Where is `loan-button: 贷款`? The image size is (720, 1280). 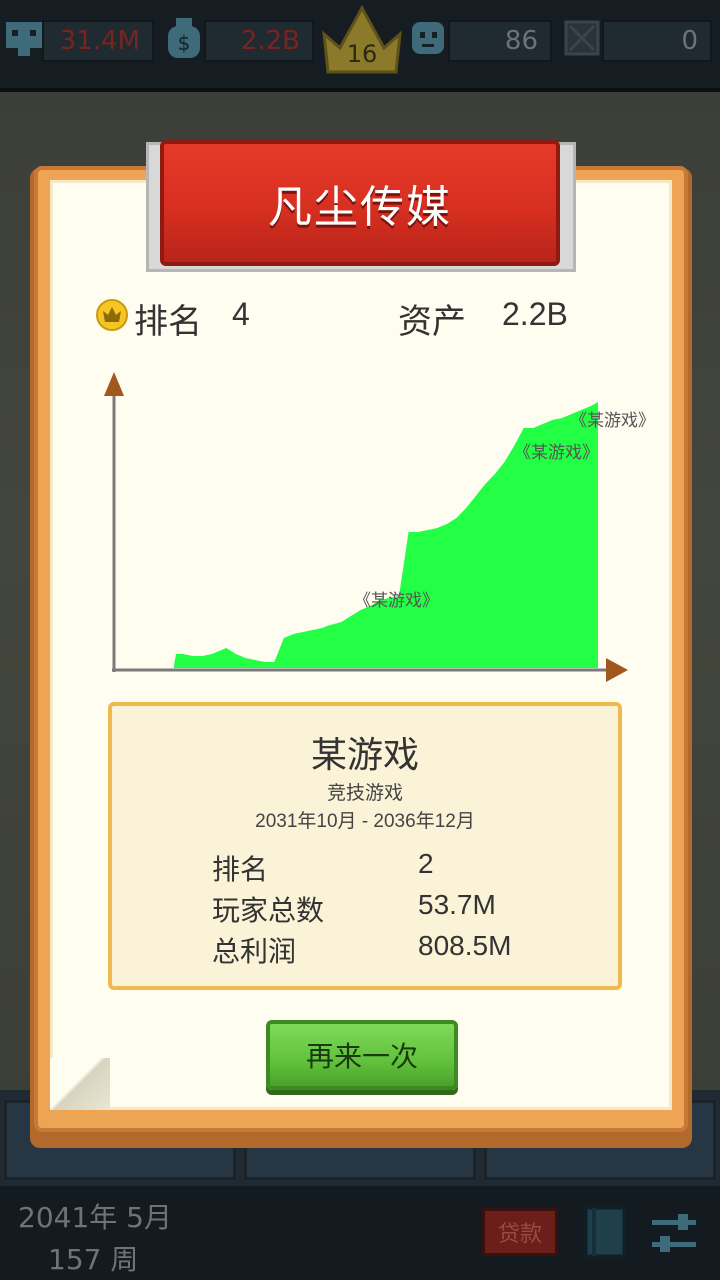 loan-button: 贷款 is located at coordinates (520, 1232).